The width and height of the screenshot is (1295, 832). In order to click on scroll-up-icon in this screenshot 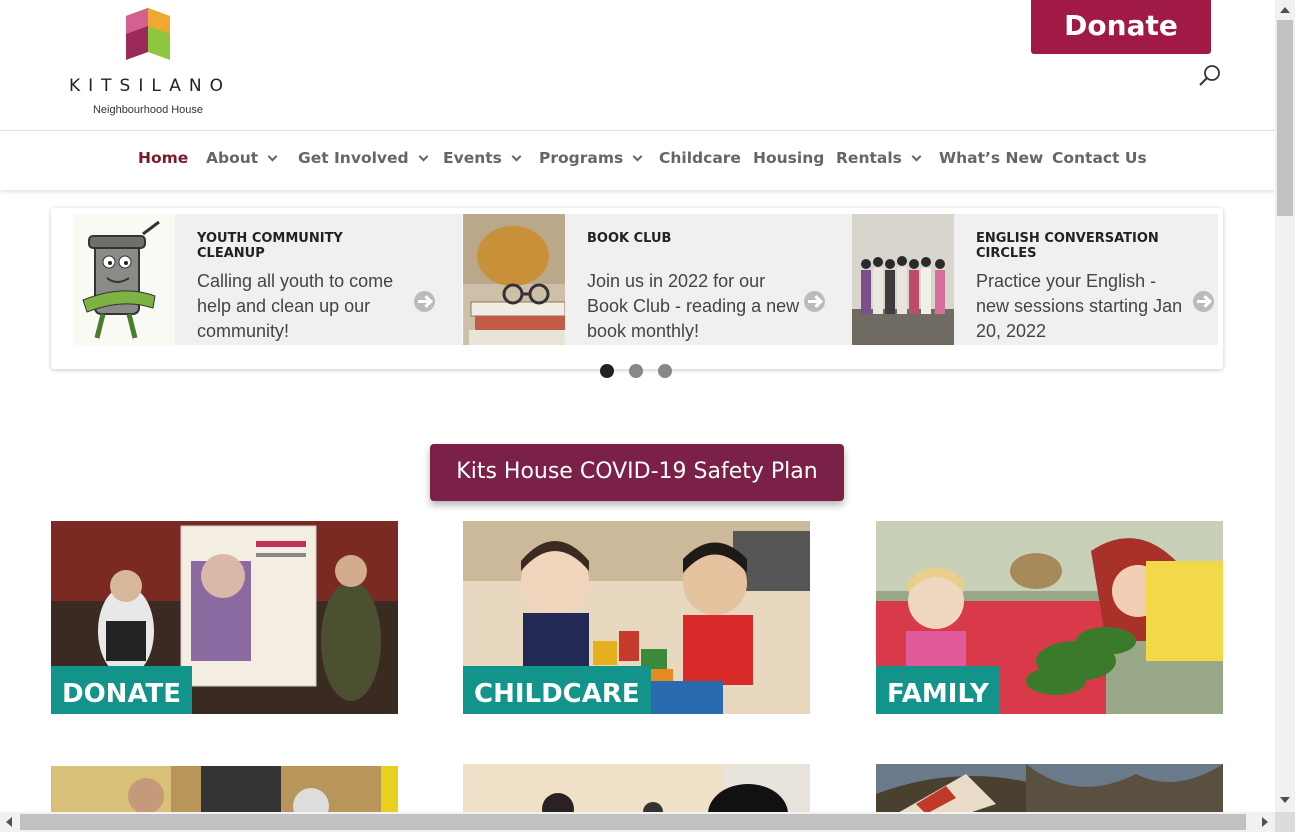, I will do `click(1285, 10)`.